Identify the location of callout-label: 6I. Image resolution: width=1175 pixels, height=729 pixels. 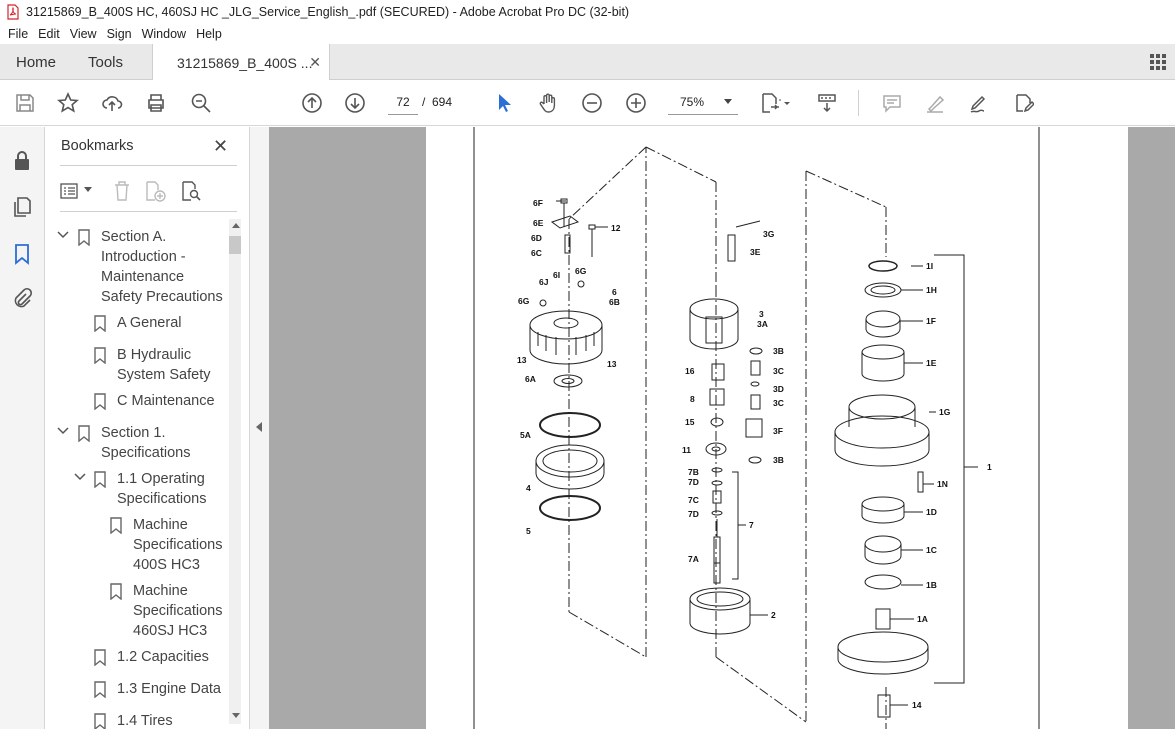
(556, 275).